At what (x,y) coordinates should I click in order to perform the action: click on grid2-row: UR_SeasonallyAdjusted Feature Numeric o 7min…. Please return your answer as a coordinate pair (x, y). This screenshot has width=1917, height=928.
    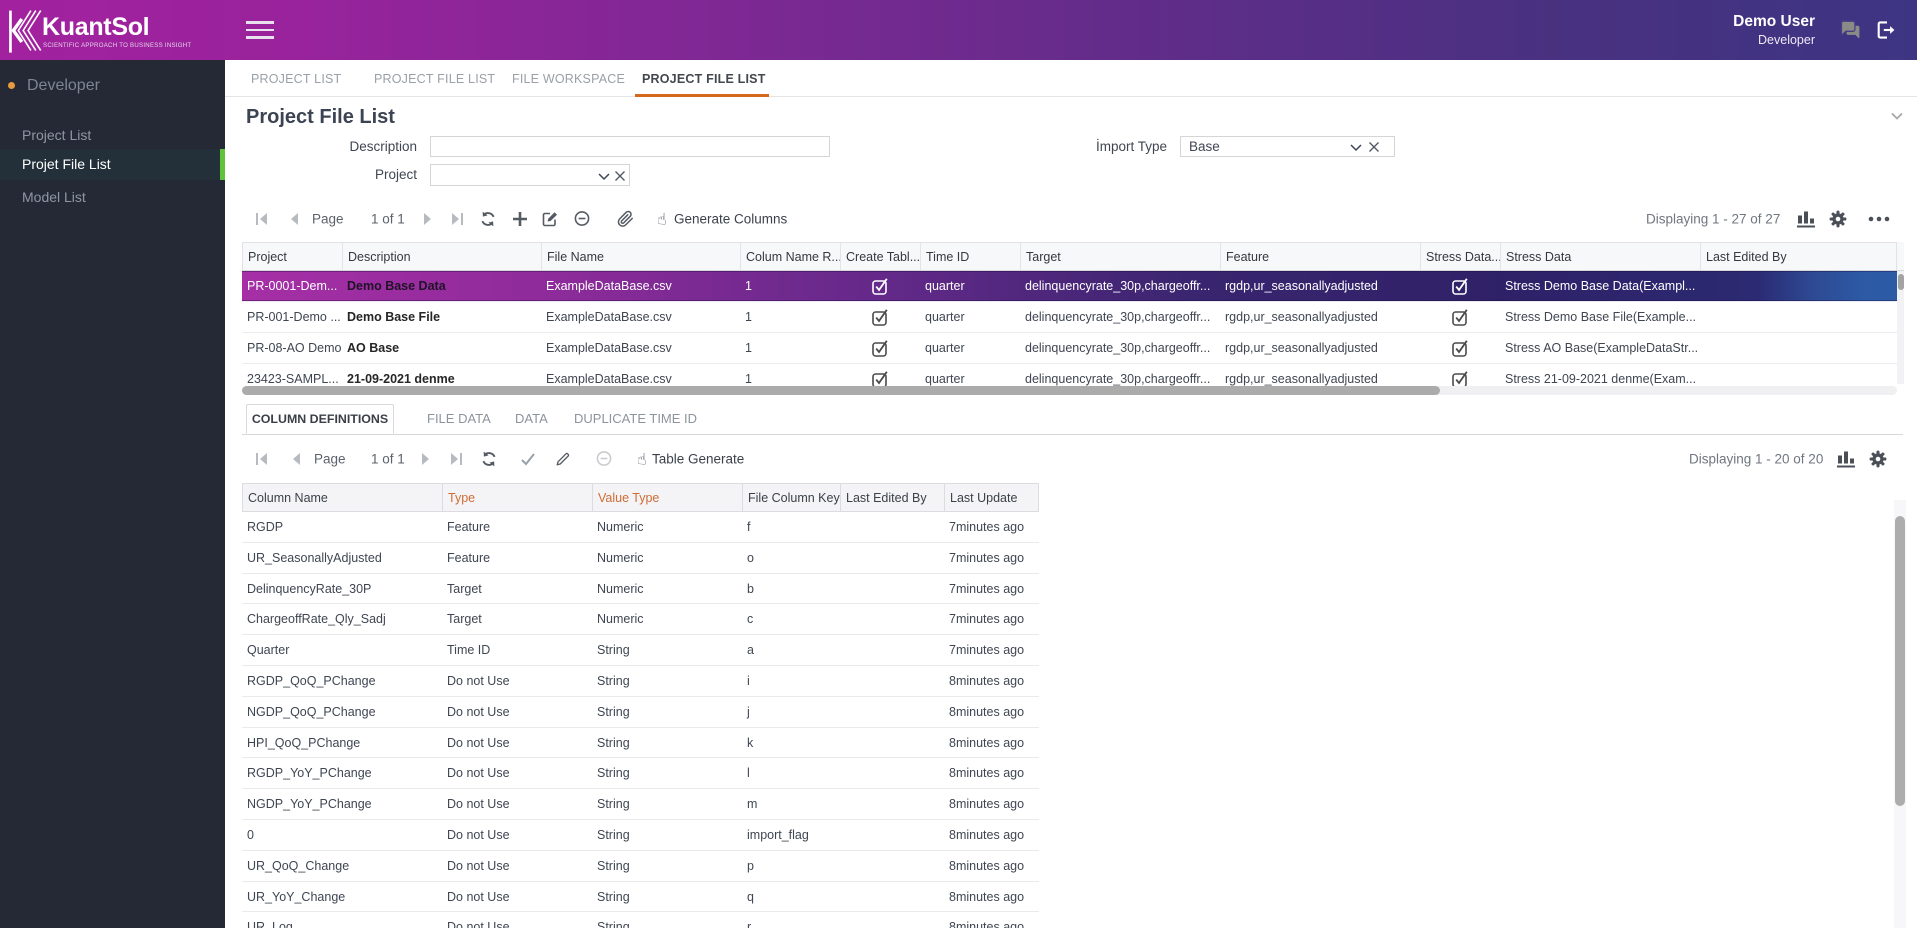
    Looking at the image, I should click on (640, 558).